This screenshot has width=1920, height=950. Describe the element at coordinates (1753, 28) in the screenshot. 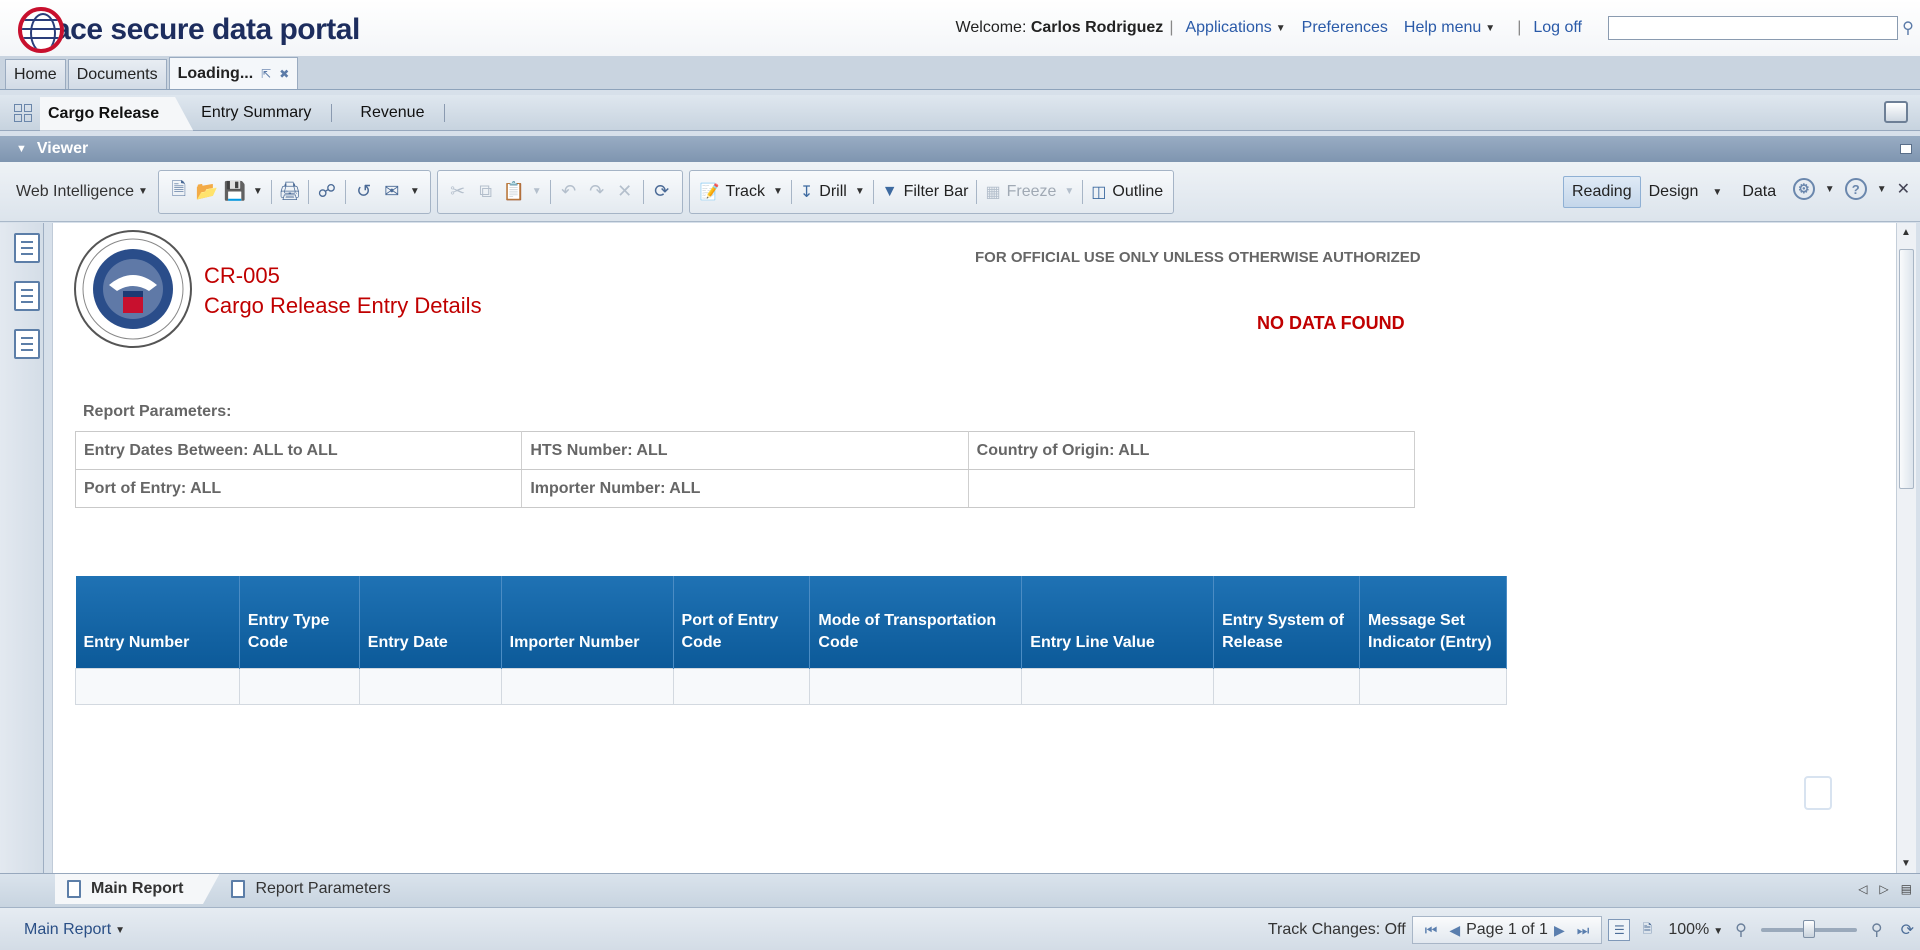

I see `global-search-input` at that location.